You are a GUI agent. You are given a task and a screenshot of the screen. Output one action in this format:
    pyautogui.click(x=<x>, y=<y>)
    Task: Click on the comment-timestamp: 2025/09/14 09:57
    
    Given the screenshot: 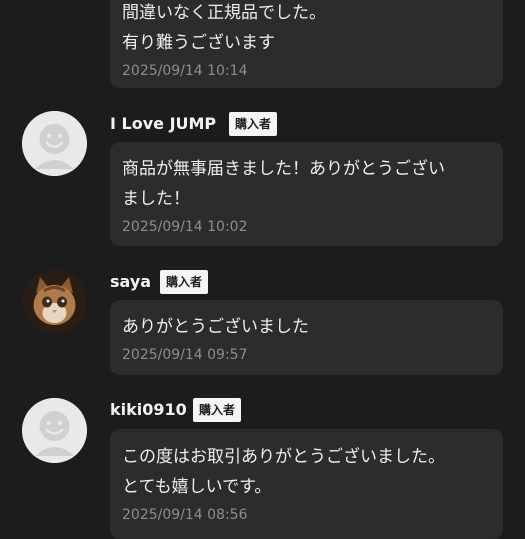 What is the action you would take?
    pyautogui.click(x=185, y=355)
    